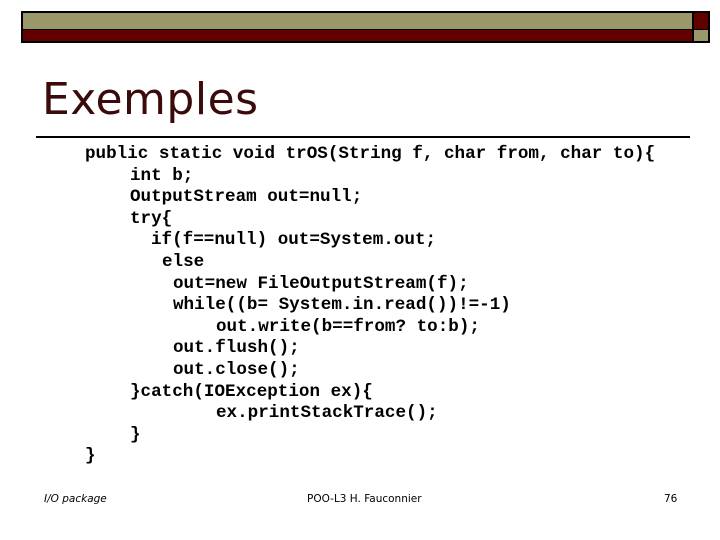  Describe the element at coordinates (701, 36) in the screenshot. I see `header-square-olive` at that location.